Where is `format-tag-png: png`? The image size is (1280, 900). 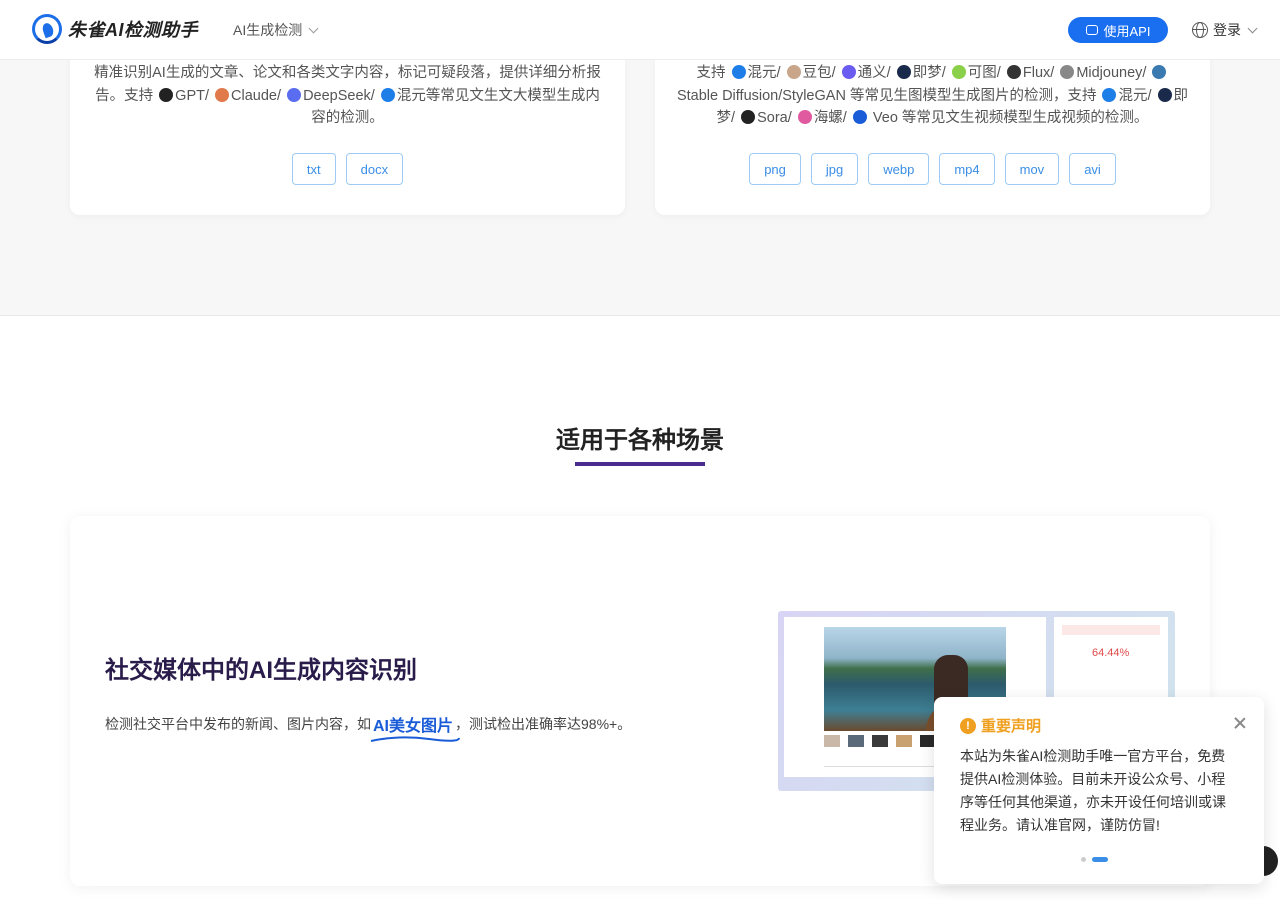
format-tag-png: png is located at coordinates (775, 169).